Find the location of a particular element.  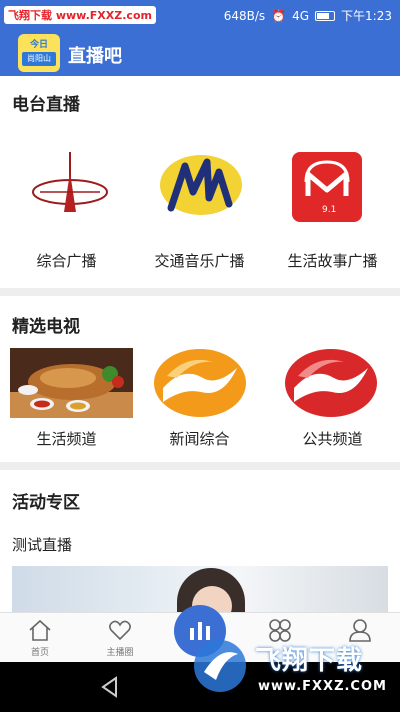

orange-swoosh-logo-icon is located at coordinates (200, 383).